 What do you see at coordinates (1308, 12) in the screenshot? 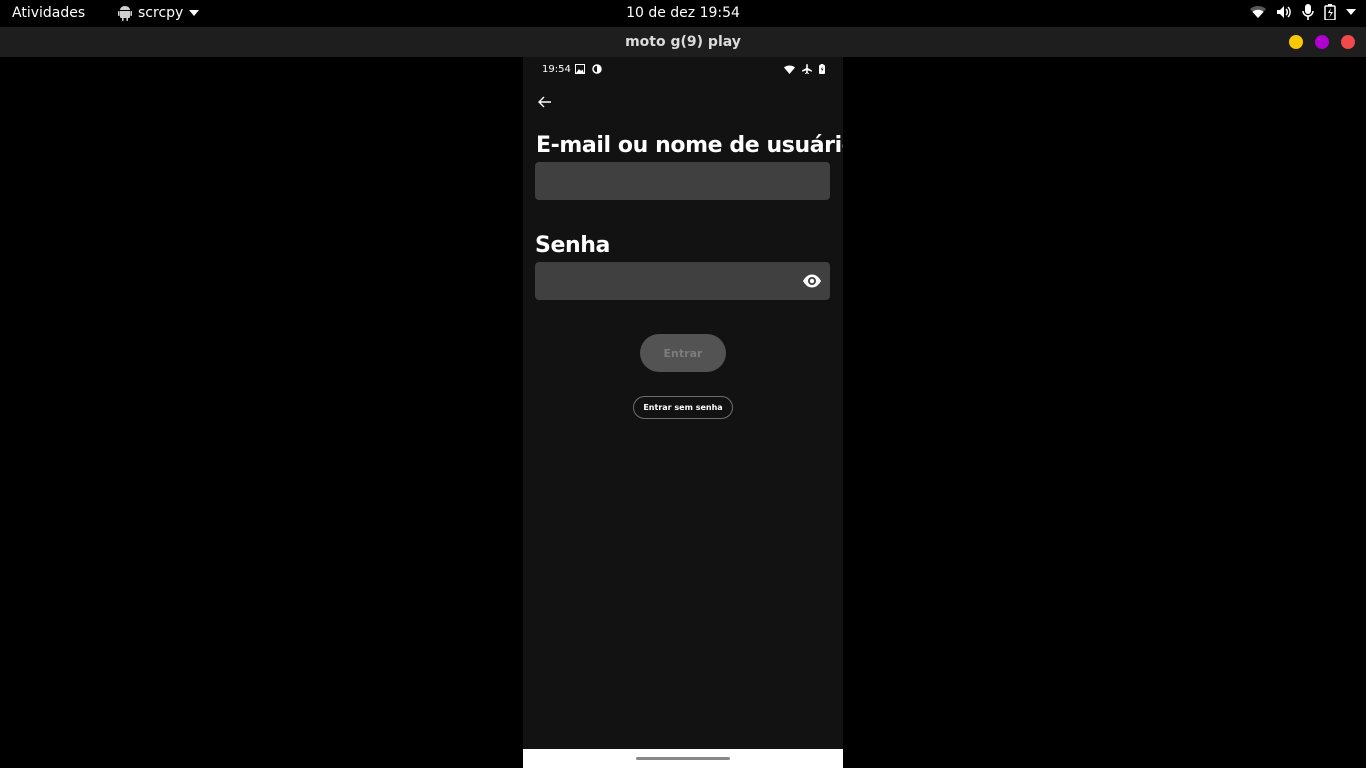
I see `microphone-icon` at bounding box center [1308, 12].